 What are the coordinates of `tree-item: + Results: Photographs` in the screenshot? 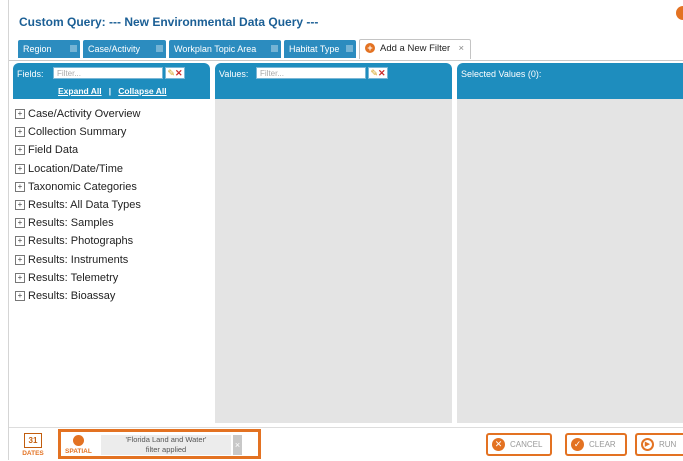 It's located at (113, 242).